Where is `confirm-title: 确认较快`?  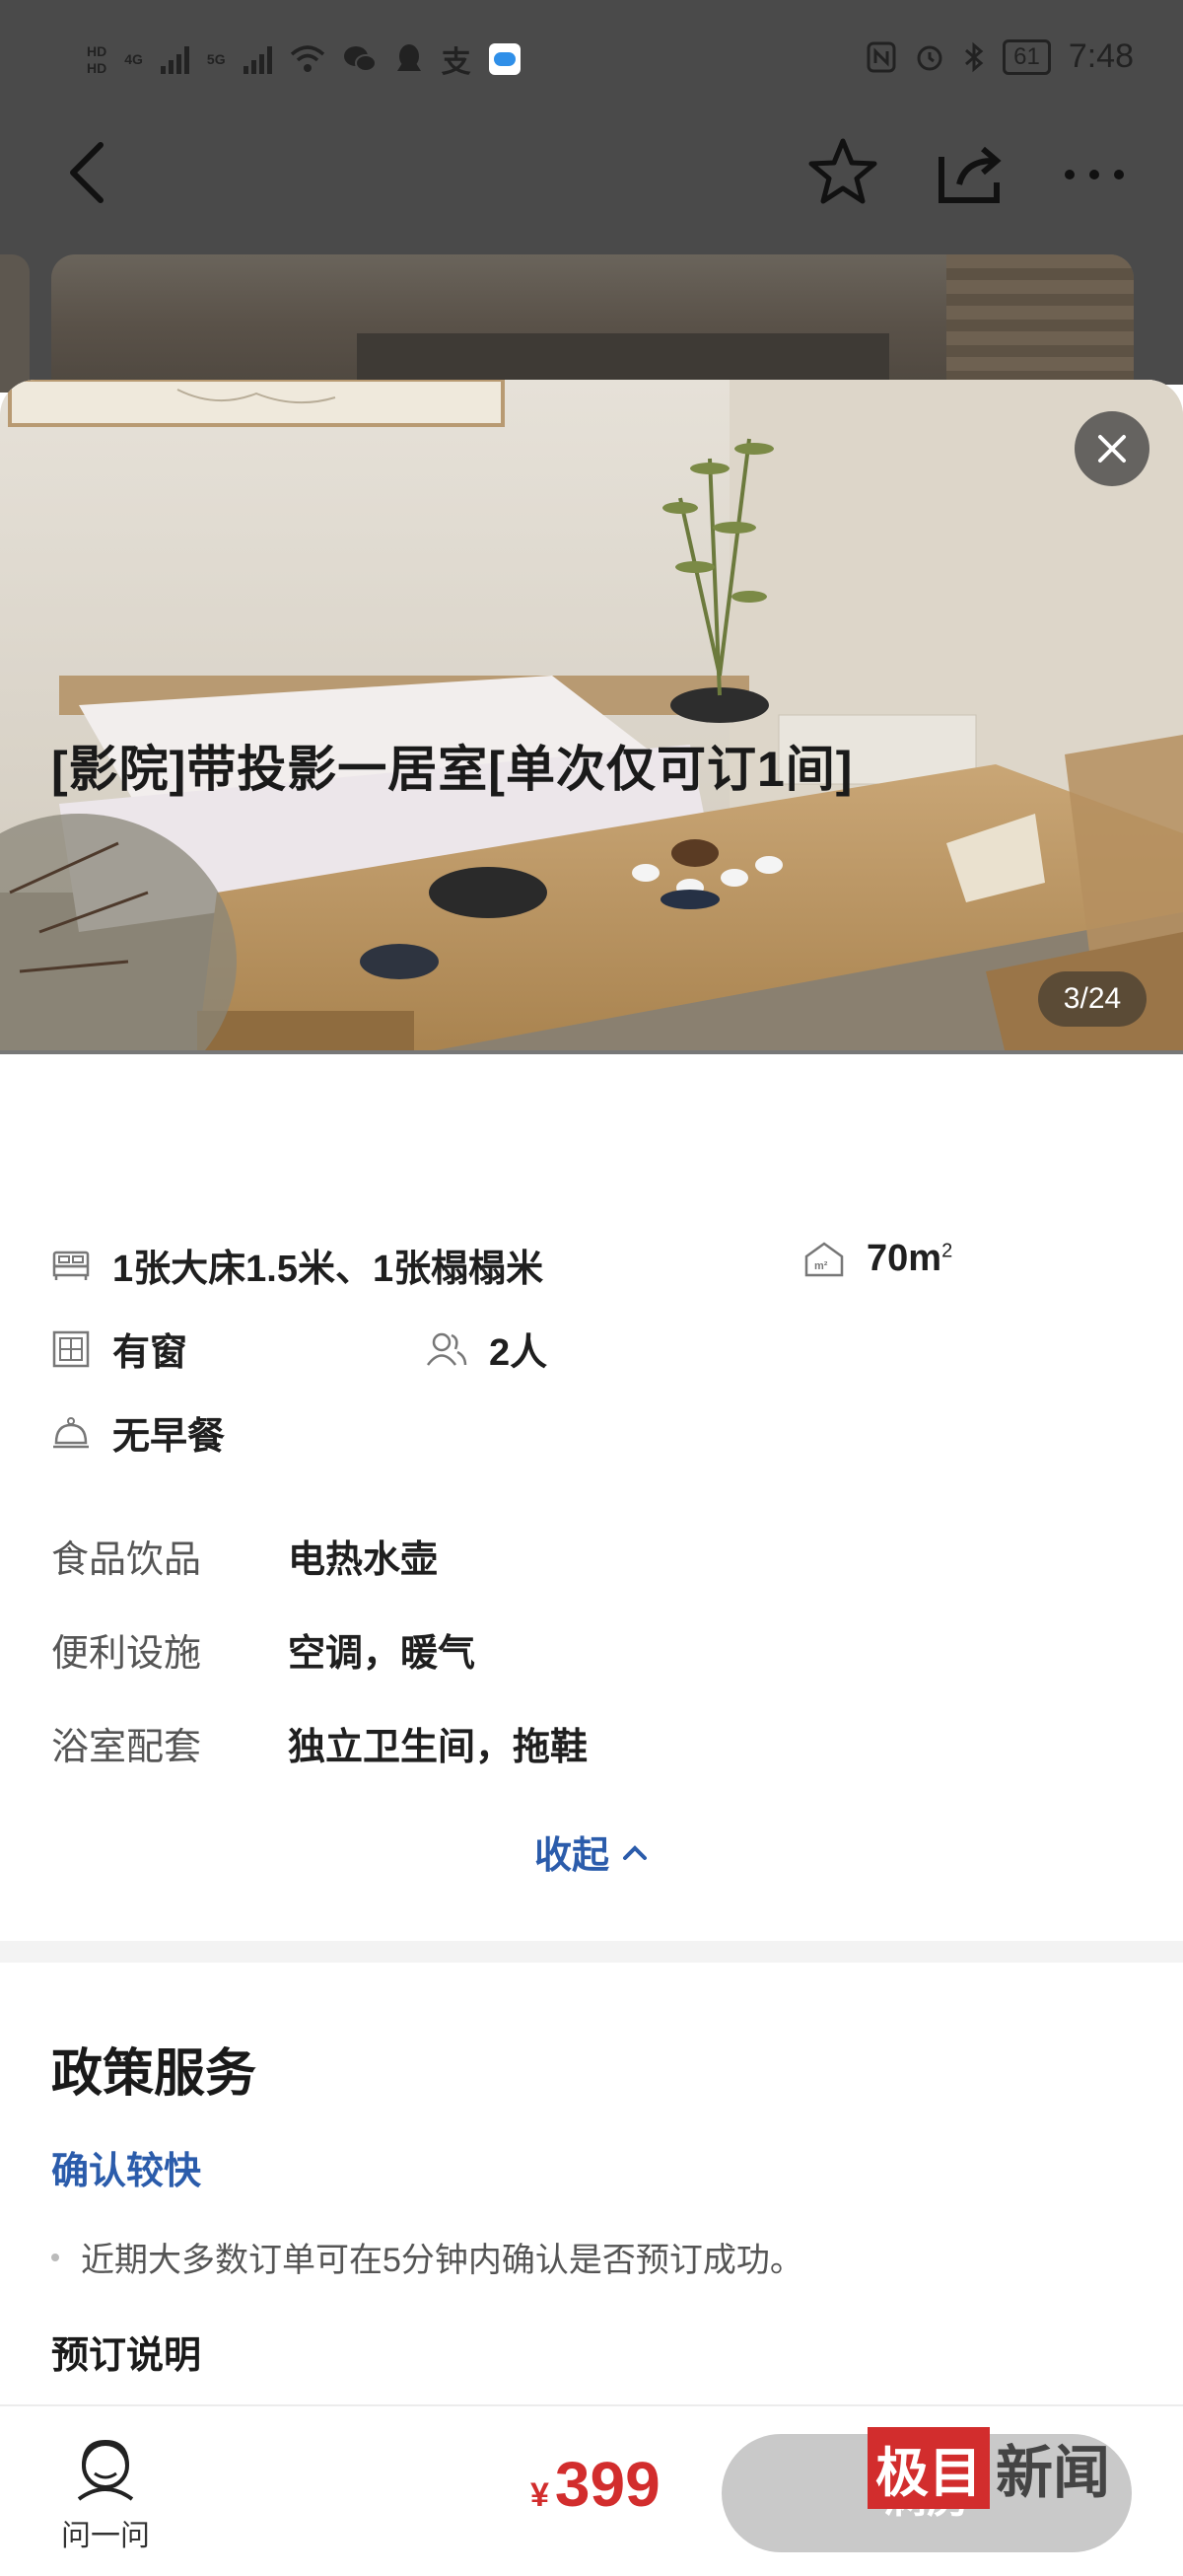
confirm-title: 确认较快 is located at coordinates (126, 2171).